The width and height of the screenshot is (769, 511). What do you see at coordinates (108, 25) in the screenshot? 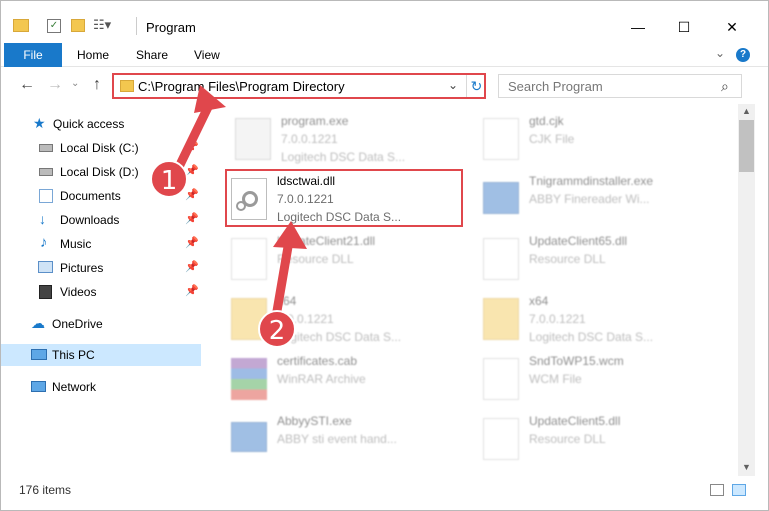
I see `customize-quick-access-icon: ☷▾` at bounding box center [108, 25].